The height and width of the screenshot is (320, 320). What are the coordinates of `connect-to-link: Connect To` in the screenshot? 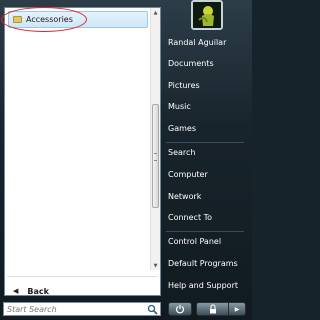 It's located at (190, 218).